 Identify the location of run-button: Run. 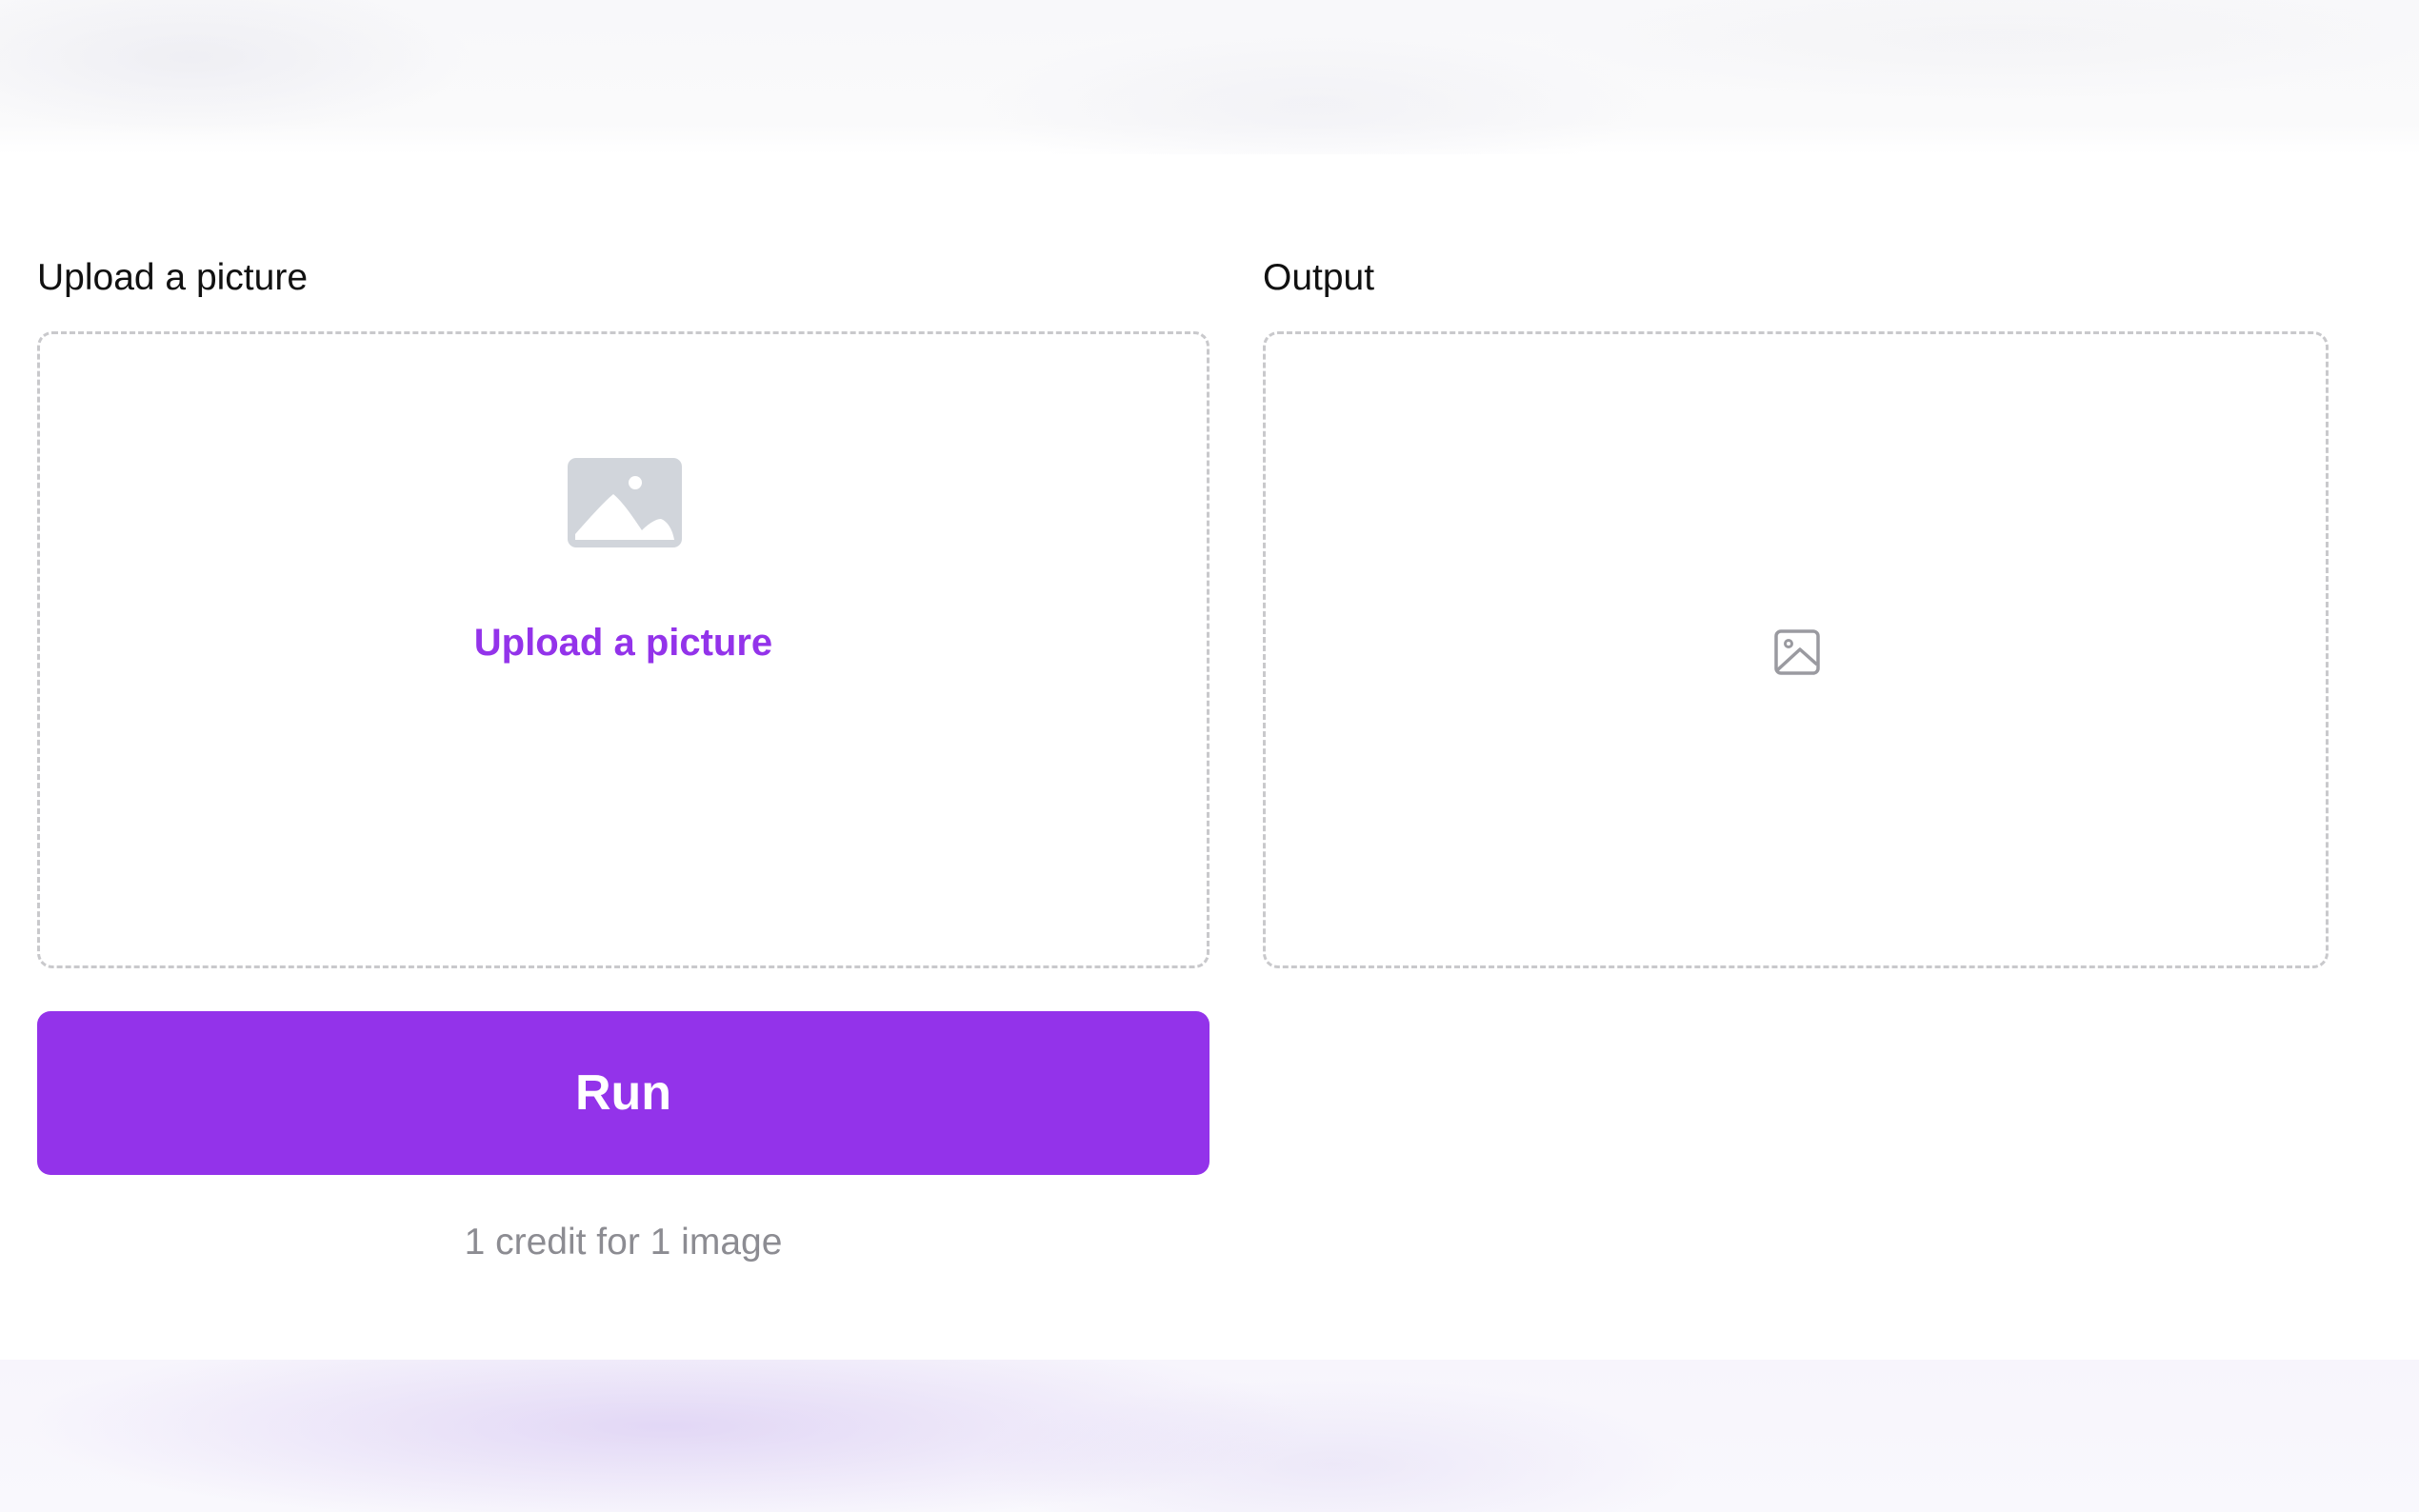
(623, 1093).